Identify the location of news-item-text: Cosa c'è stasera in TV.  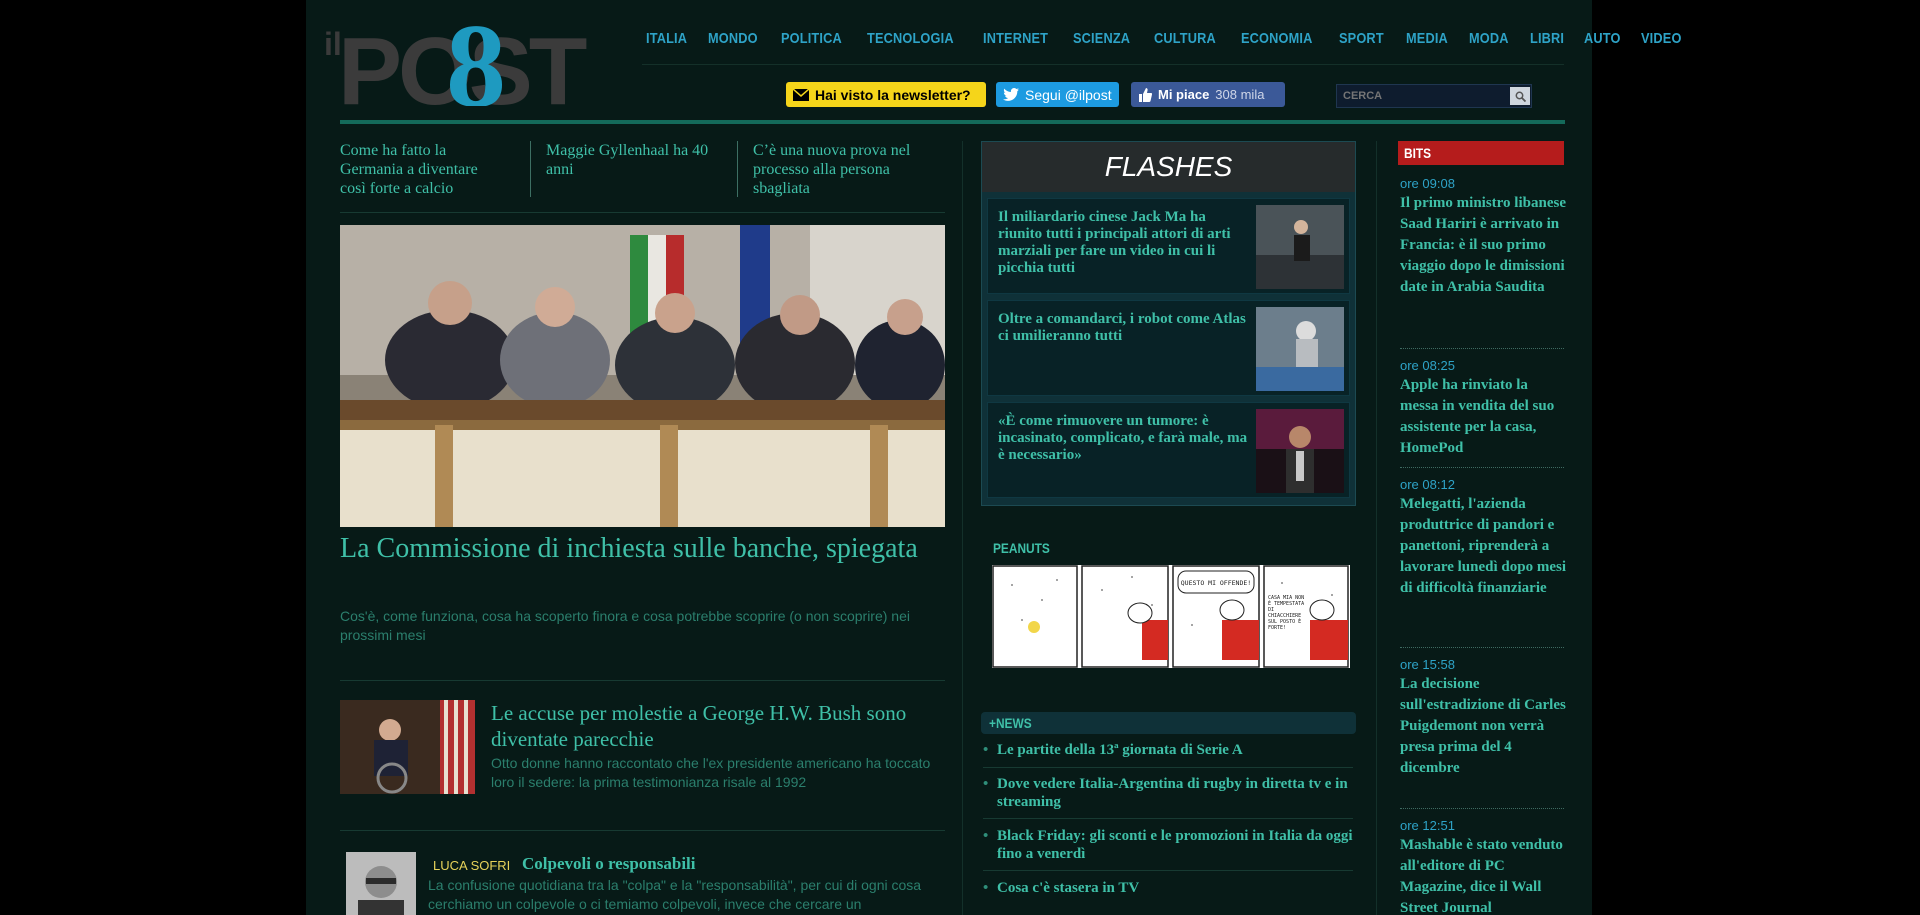
(1068, 888).